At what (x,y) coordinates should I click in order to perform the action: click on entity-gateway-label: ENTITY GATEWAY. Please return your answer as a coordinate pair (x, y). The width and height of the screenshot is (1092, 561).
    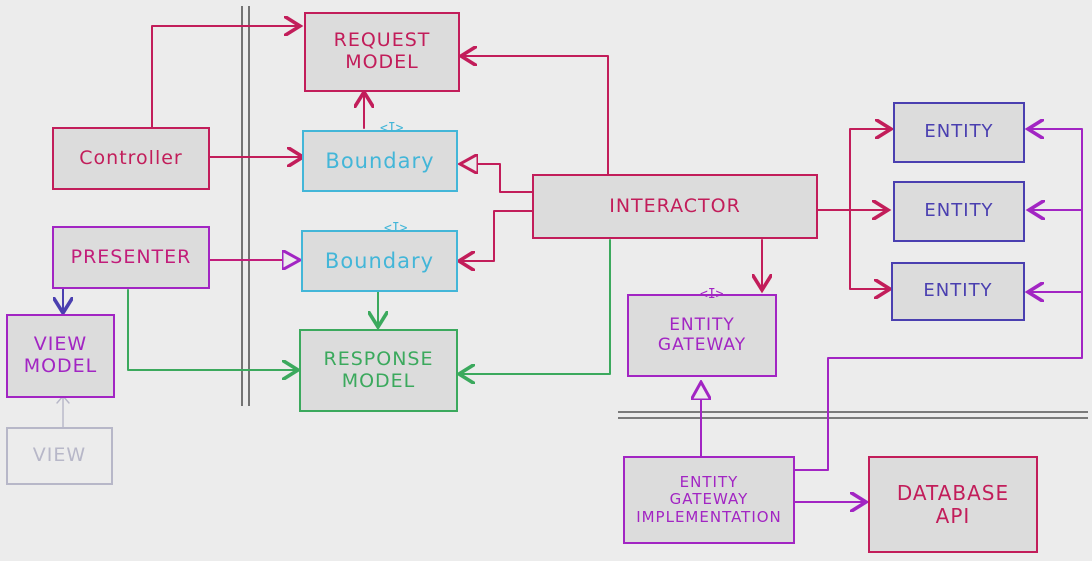
    Looking at the image, I should click on (702, 334).